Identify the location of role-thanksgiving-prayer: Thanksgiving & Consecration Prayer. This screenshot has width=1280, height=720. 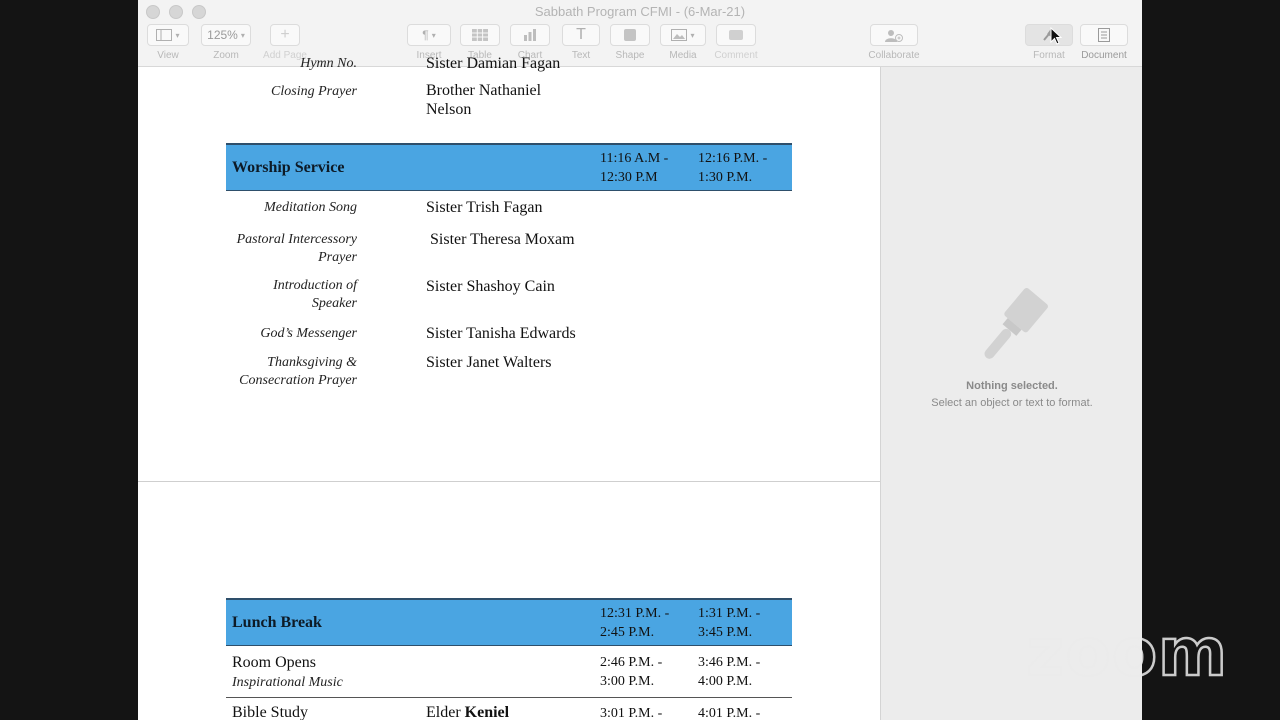
(247, 372).